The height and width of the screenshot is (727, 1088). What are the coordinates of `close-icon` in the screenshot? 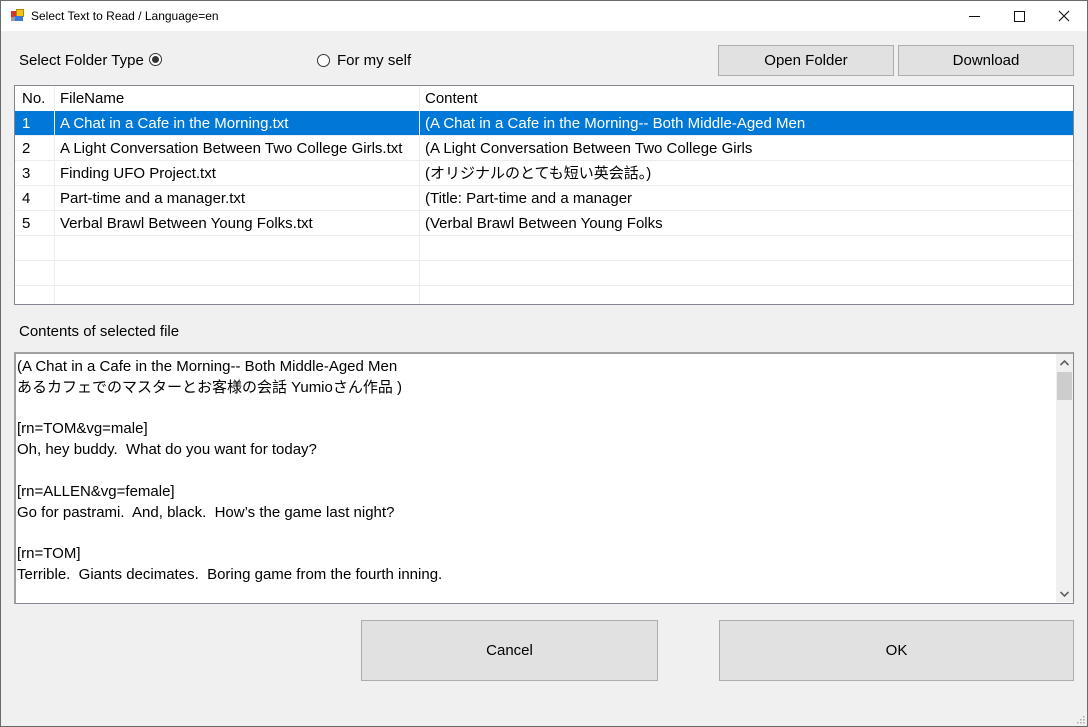 It's located at (1064, 16).